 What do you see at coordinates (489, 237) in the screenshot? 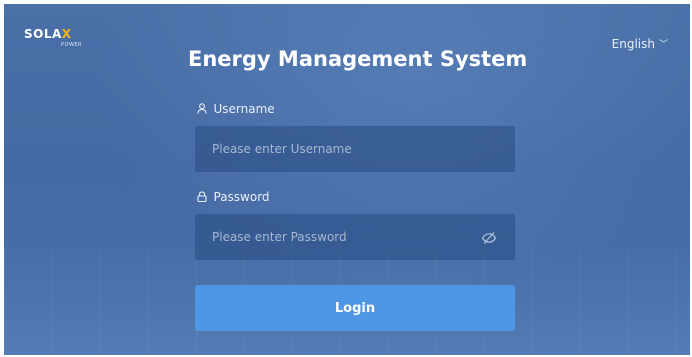
I see `eye-slash-icon` at bounding box center [489, 237].